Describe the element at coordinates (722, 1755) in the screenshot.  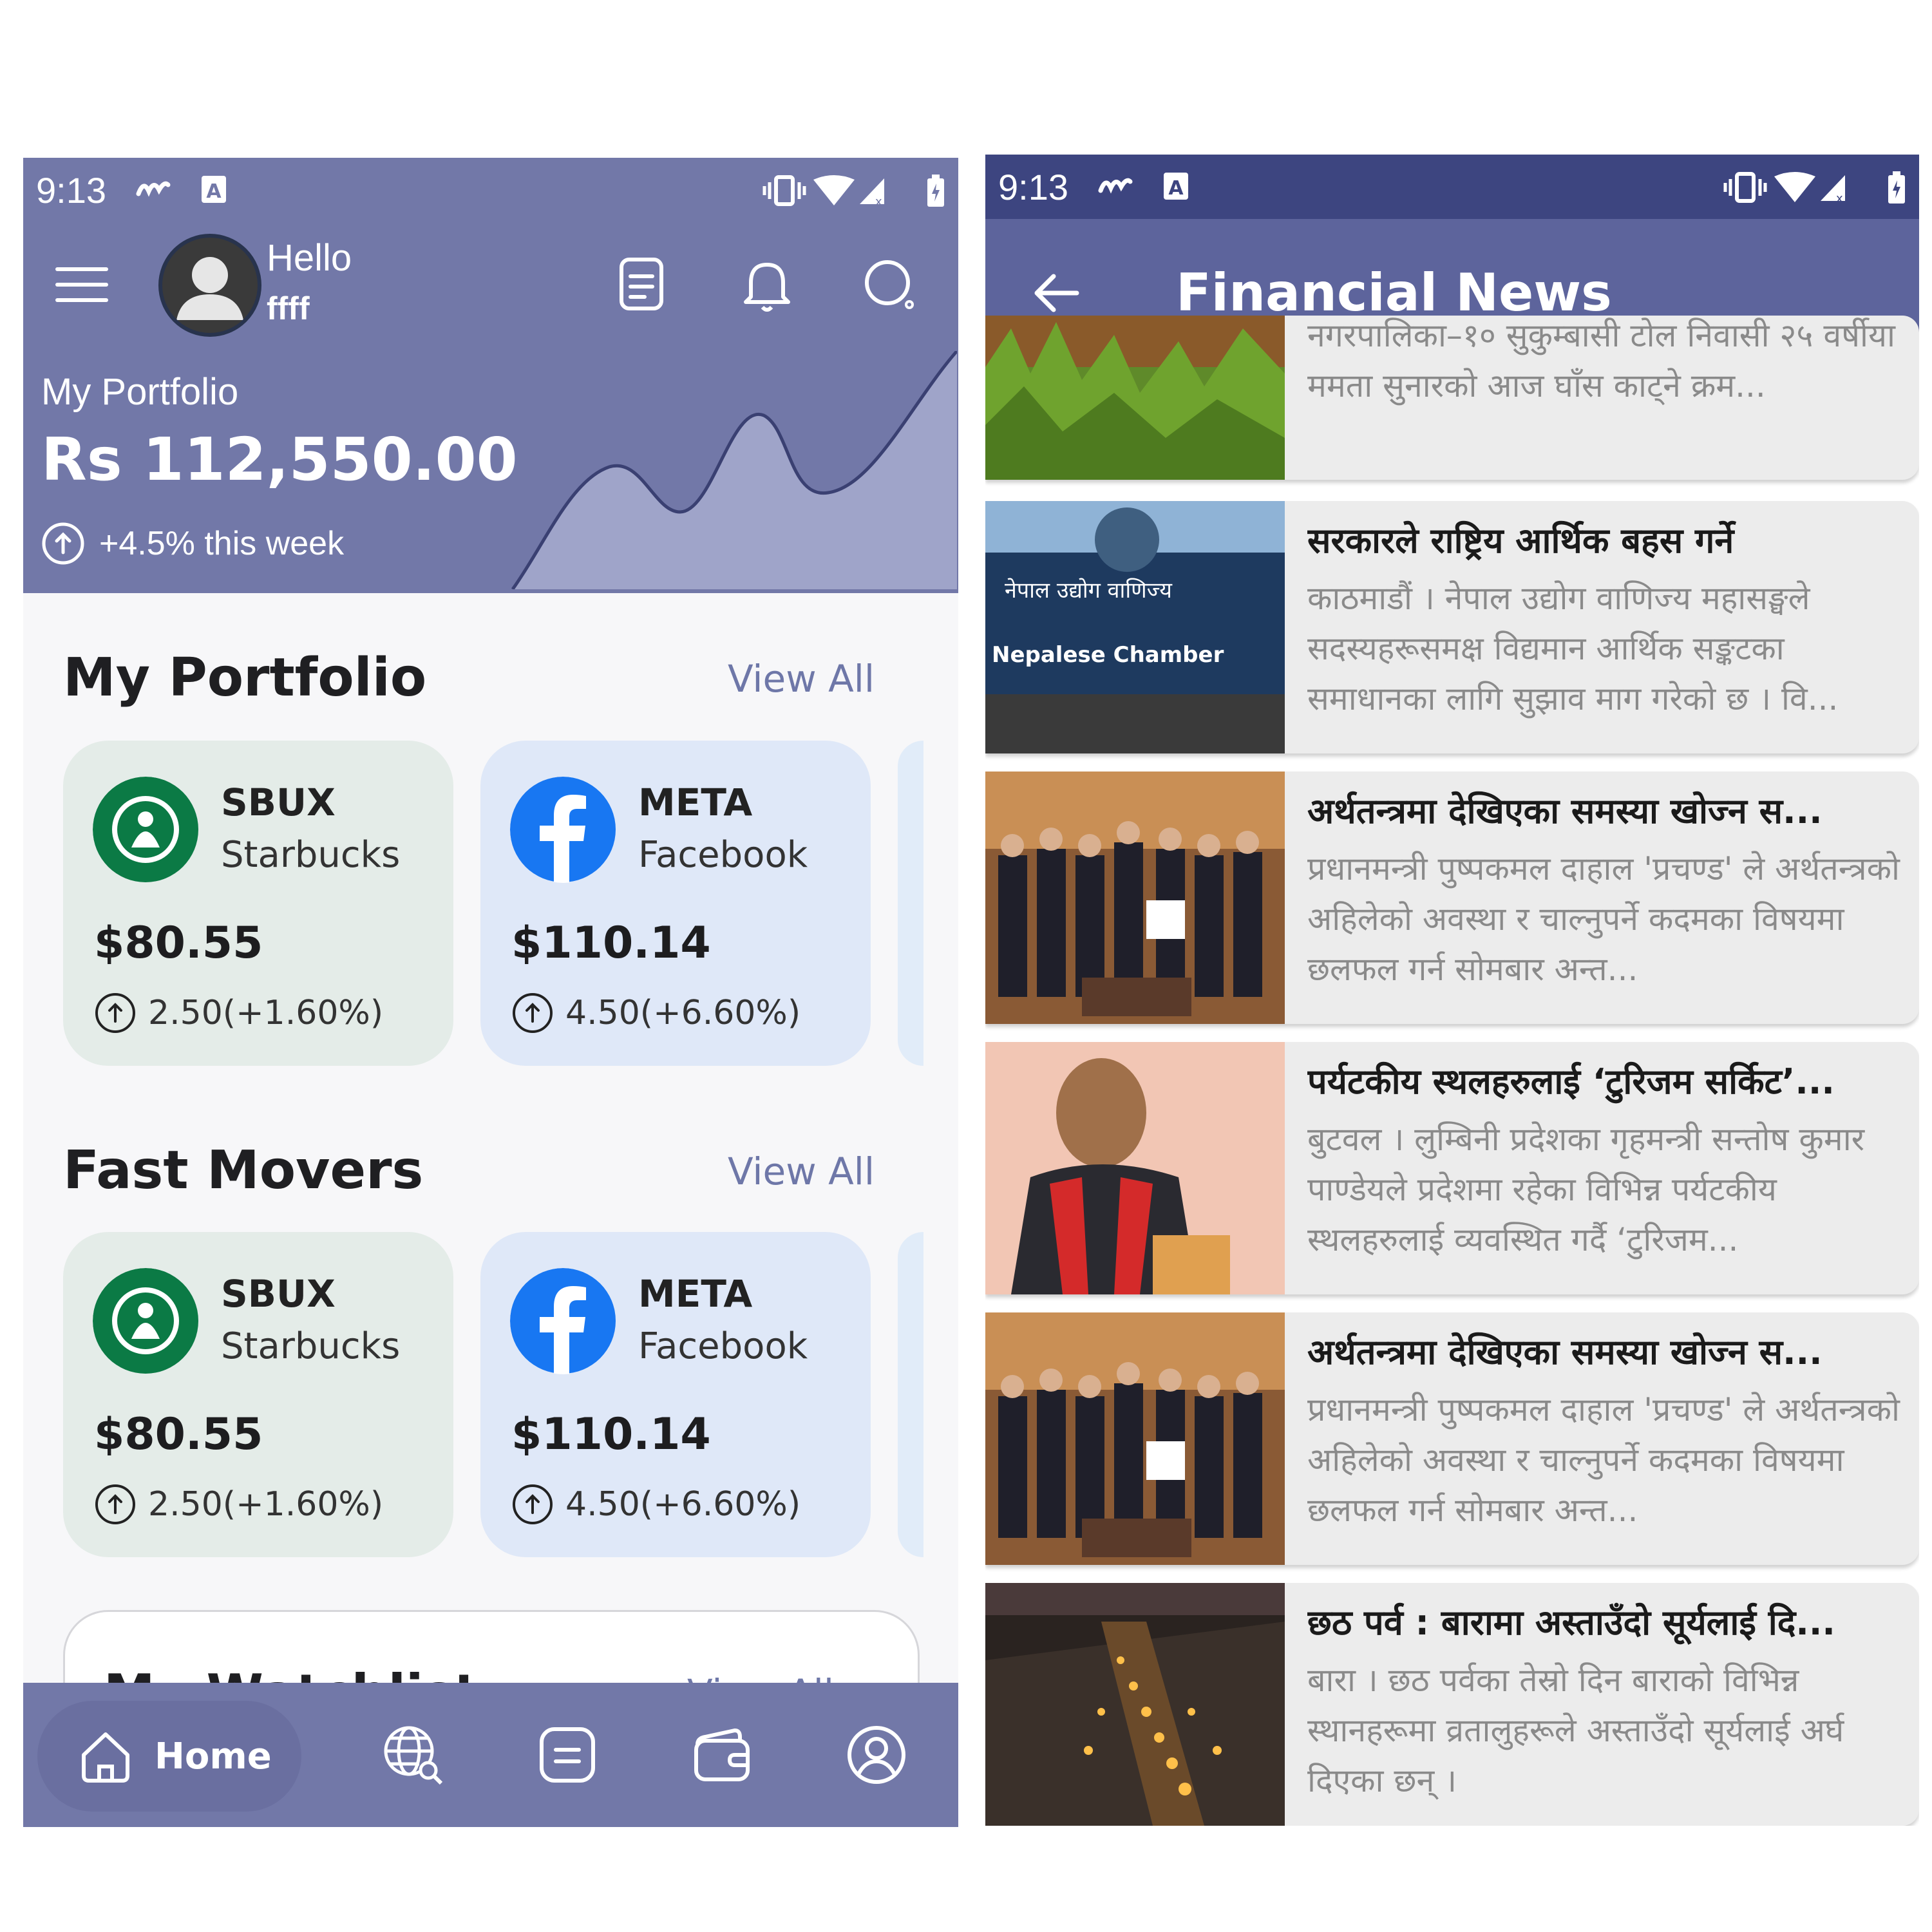
I see `wallet-icon` at that location.